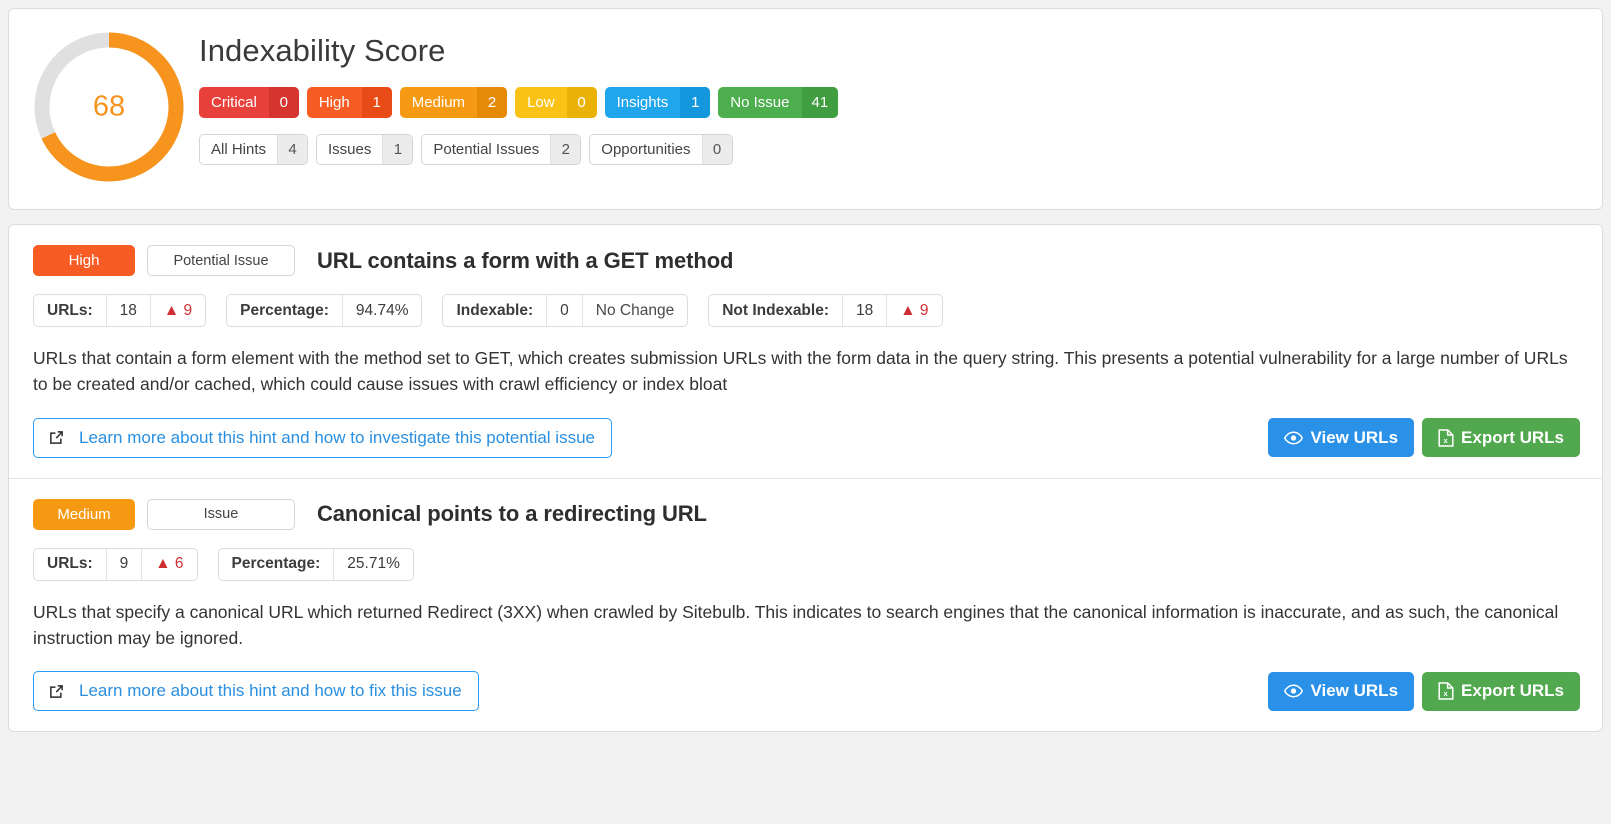  I want to click on indexability-score-gauge: 68, so click(109, 107).